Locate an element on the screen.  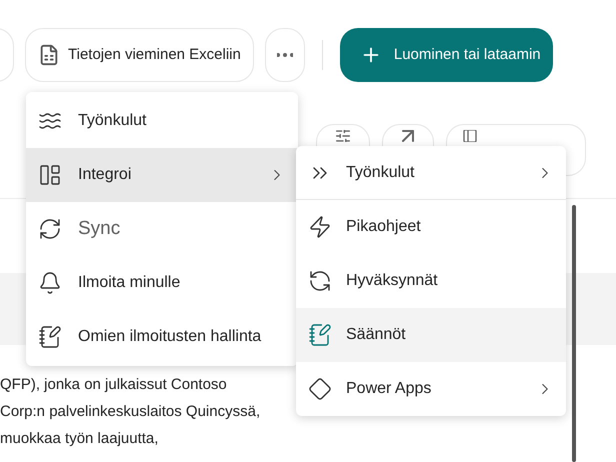
arrow-icon is located at coordinates (408, 136).